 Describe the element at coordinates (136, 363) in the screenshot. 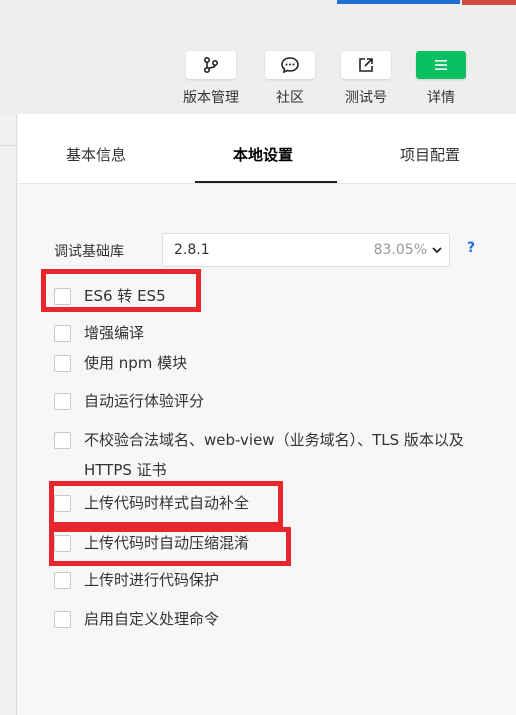

I see `option-label: 使用 npm 模块` at that location.